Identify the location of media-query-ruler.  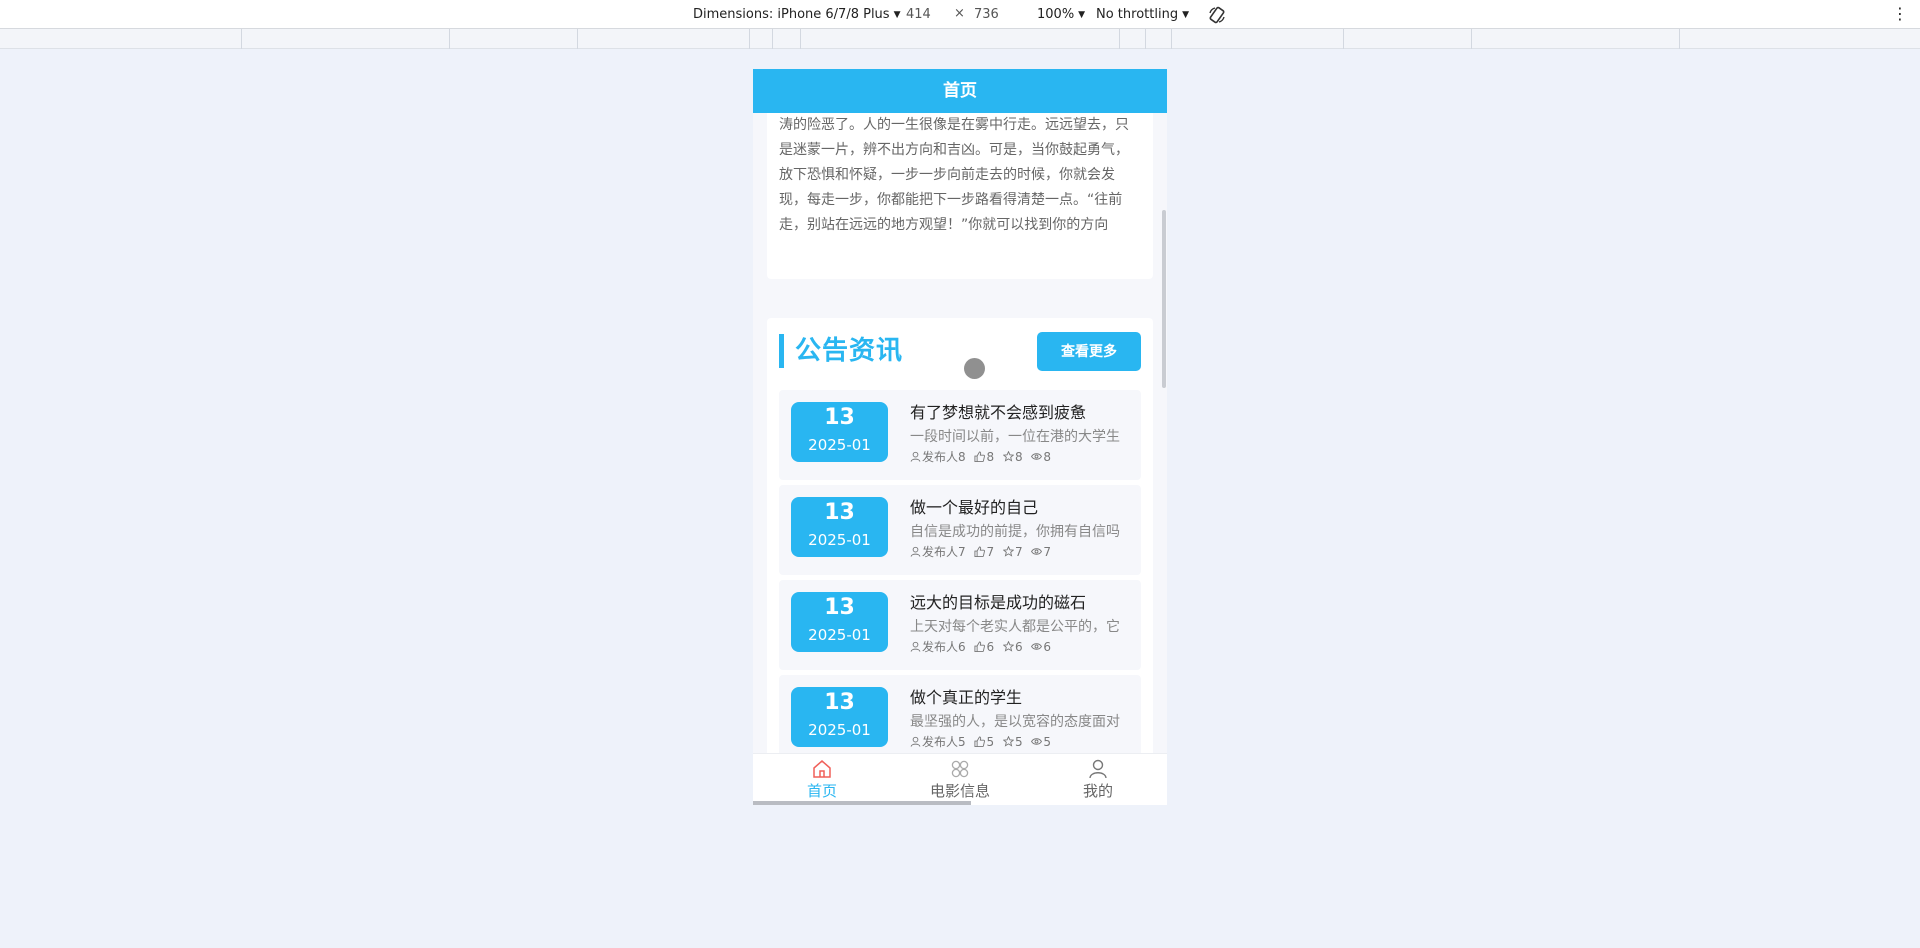
(960, 39).